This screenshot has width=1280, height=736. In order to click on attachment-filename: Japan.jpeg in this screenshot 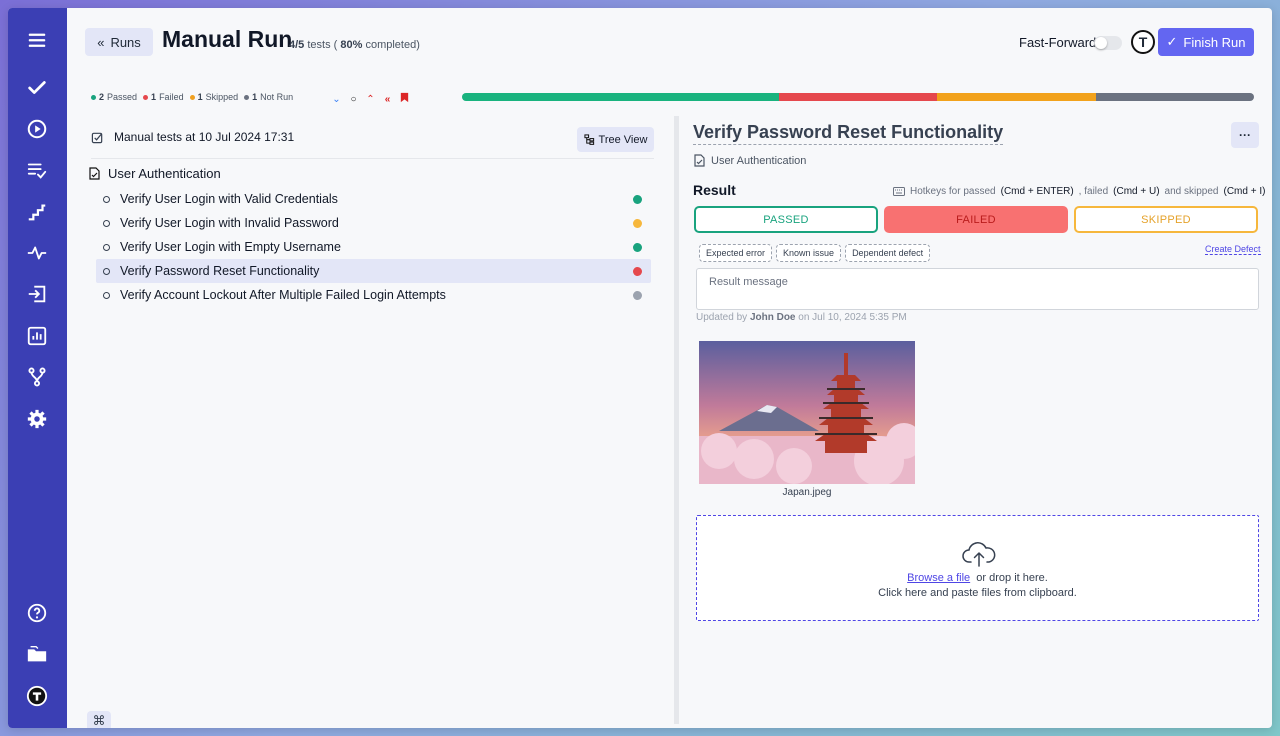, I will do `click(807, 492)`.